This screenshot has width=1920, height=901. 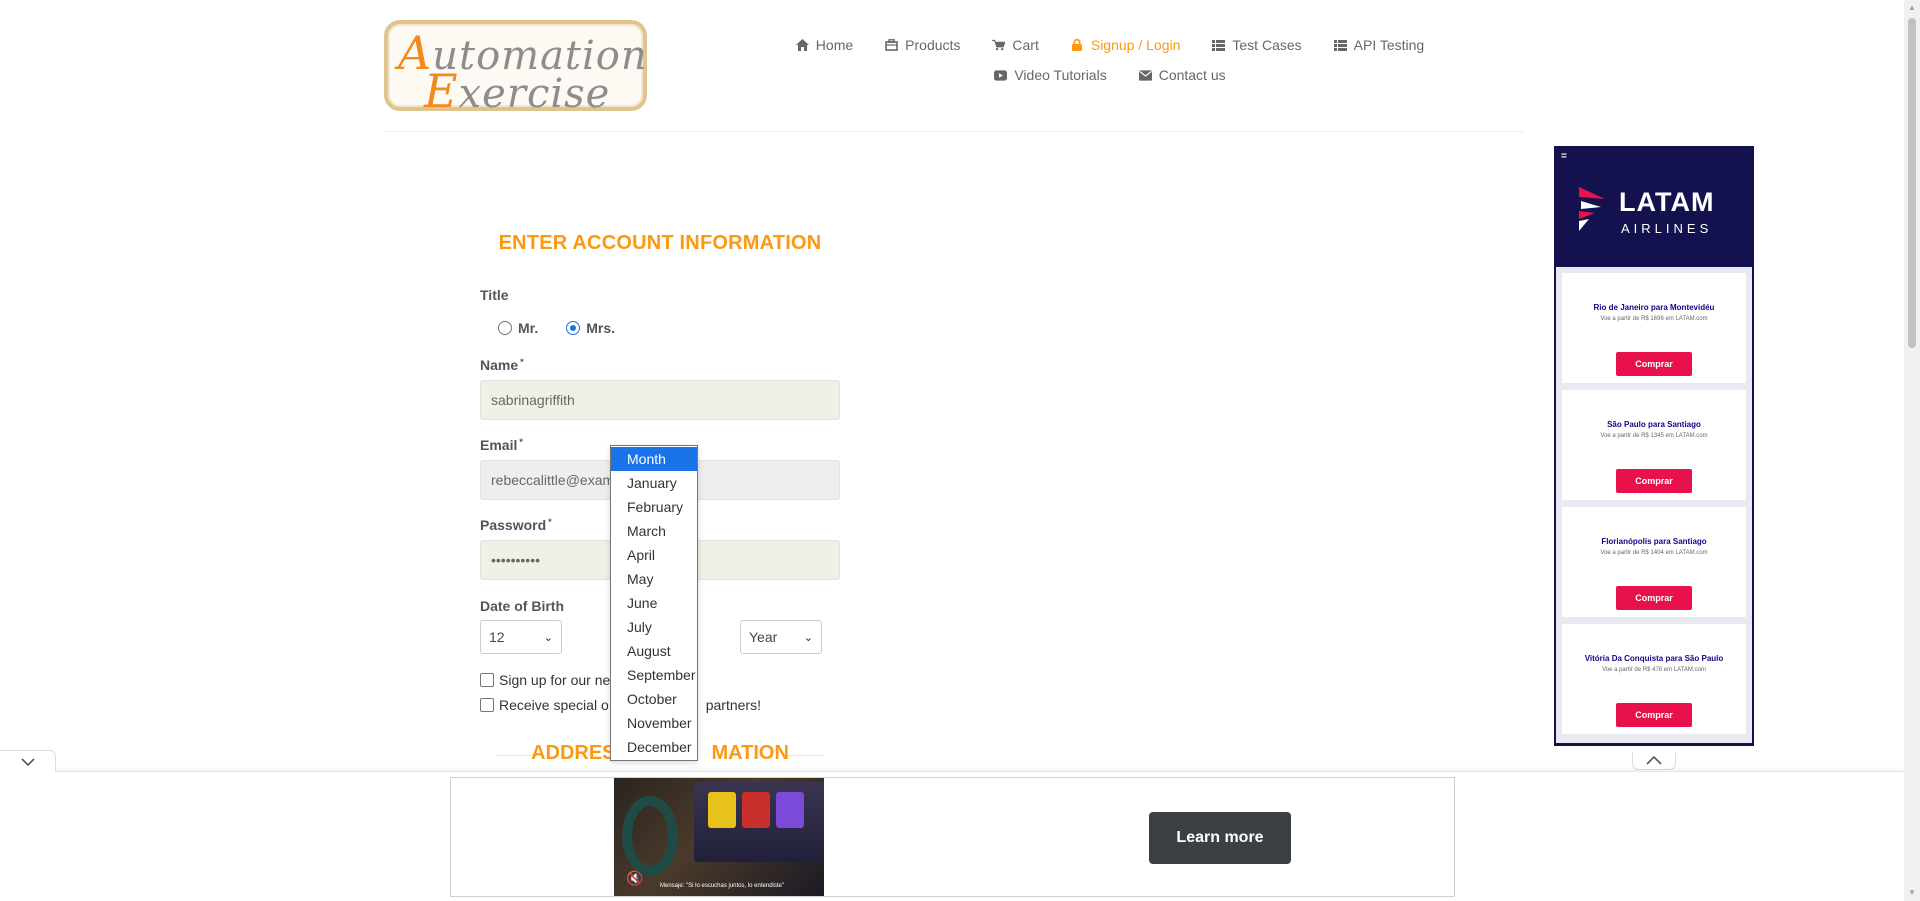 I want to click on header-divider, so click(x=954, y=131).